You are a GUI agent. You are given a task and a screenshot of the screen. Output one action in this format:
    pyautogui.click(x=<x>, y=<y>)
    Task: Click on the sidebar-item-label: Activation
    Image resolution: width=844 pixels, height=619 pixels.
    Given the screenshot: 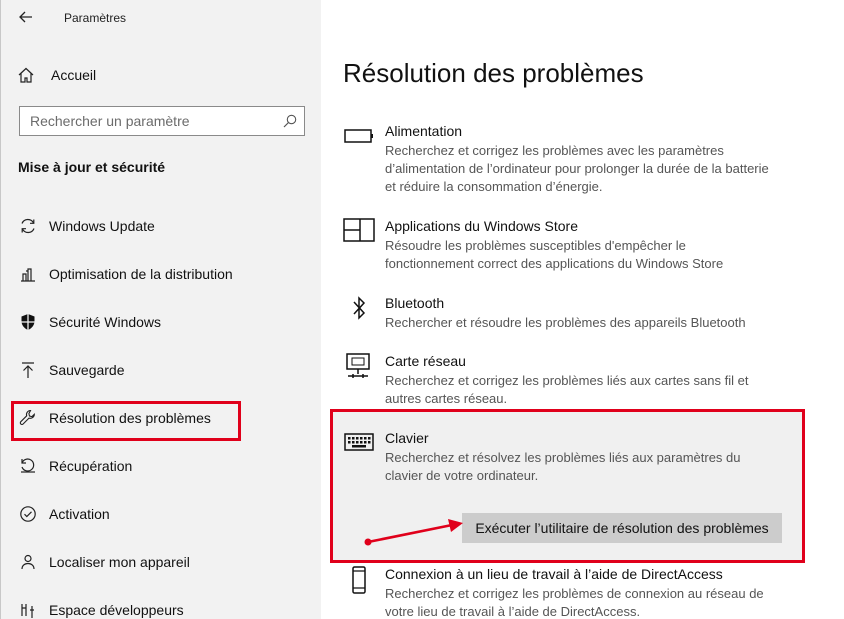 What is the action you would take?
    pyautogui.click(x=79, y=514)
    